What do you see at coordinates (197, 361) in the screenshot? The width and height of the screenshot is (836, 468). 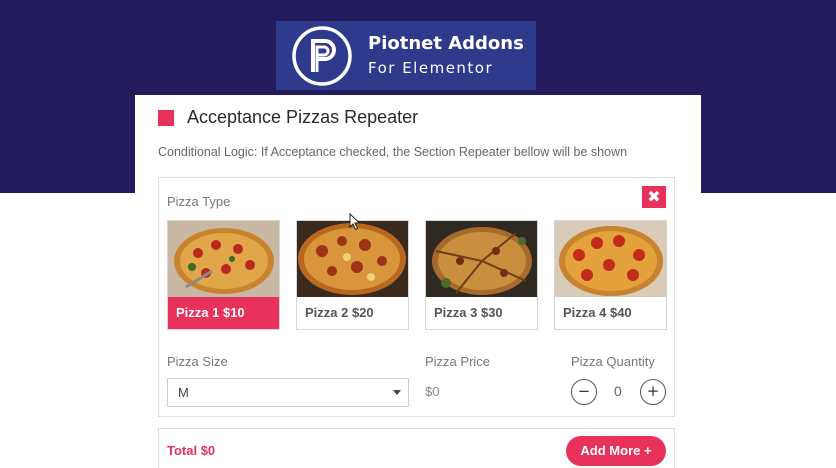 I see `pizza-size-label: Pizza Size` at bounding box center [197, 361].